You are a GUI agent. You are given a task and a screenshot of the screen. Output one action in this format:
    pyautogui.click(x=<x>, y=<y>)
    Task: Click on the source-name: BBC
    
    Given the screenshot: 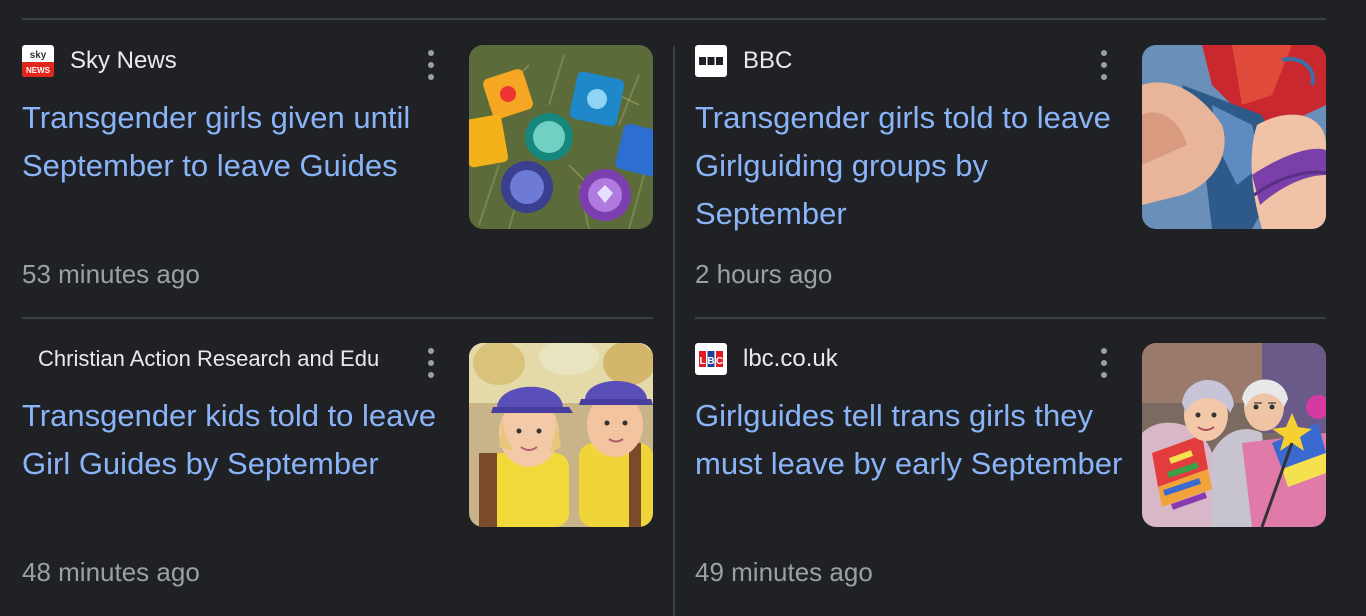 What is the action you would take?
    pyautogui.click(x=768, y=60)
    